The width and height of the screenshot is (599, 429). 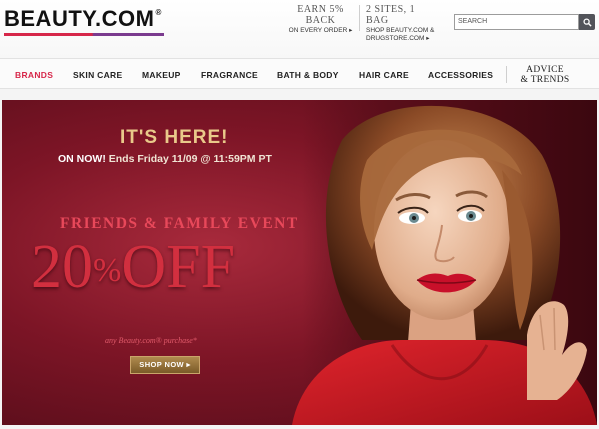 I want to click on nav-item-brands: BRANDS, so click(x=34, y=75).